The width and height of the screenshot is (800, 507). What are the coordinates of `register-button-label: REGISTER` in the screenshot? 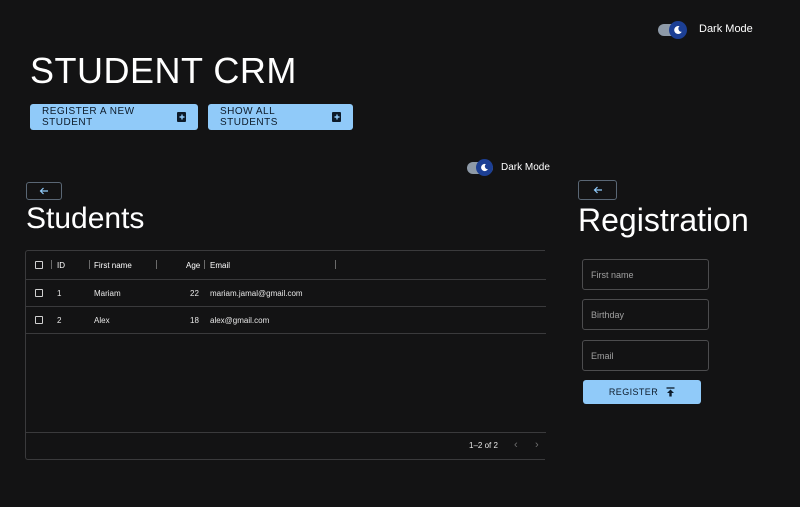 It's located at (633, 392).